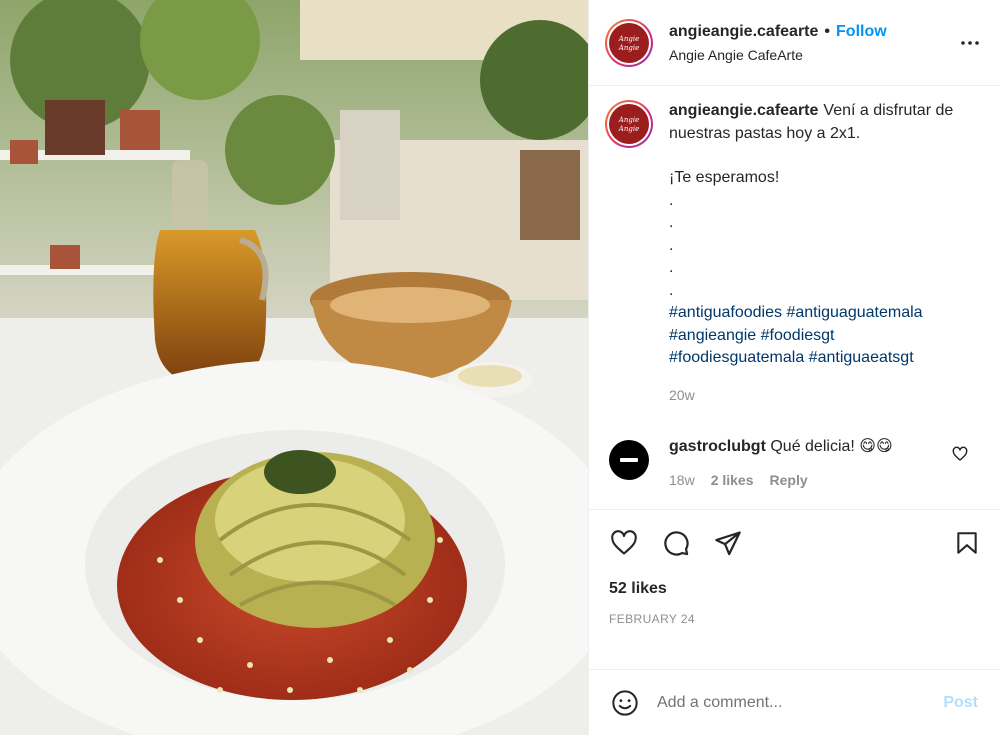 The height and width of the screenshot is (735, 1000). Describe the element at coordinates (789, 480) in the screenshot. I see `reply-button: Reply` at that location.